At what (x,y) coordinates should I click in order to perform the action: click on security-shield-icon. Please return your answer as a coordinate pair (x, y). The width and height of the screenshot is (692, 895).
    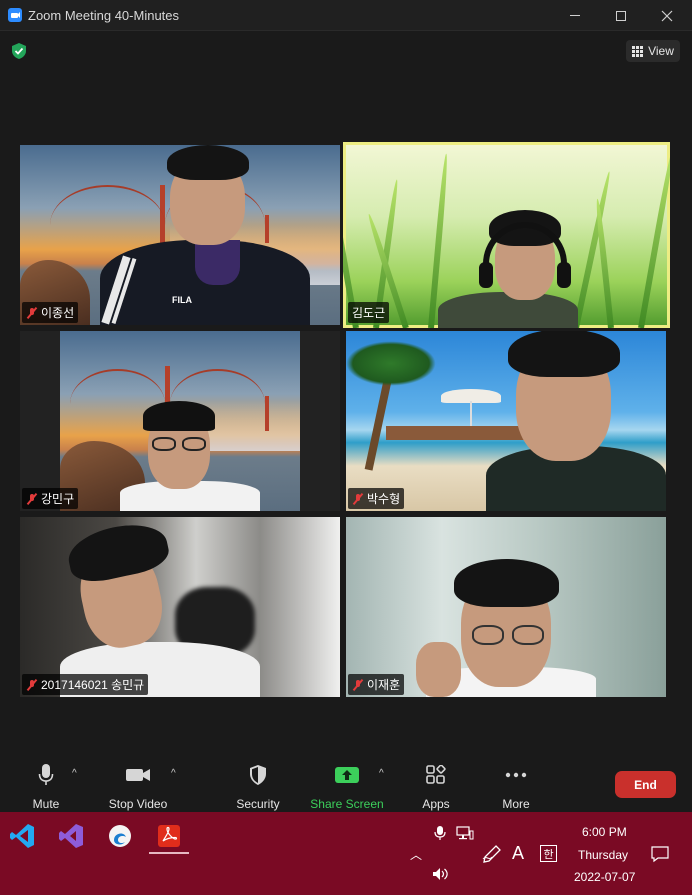
    Looking at the image, I should click on (258, 775).